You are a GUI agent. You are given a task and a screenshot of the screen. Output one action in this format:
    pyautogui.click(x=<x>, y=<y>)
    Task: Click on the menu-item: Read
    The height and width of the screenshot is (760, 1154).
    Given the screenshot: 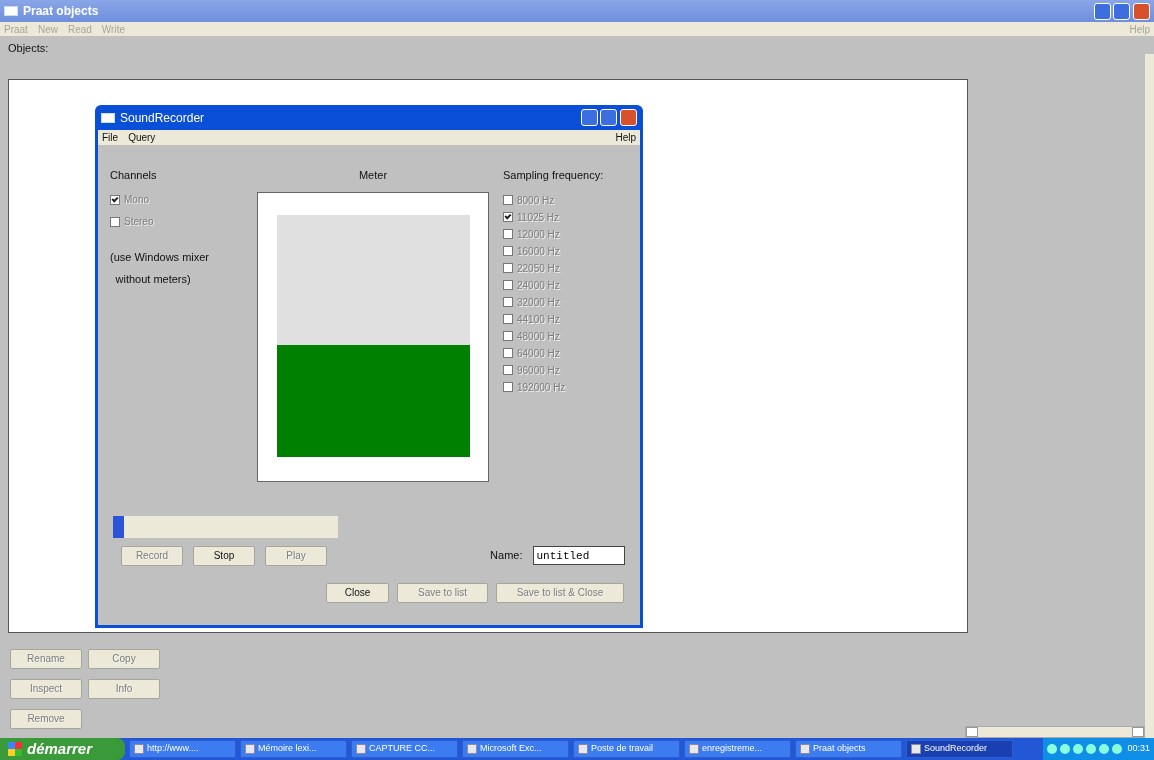 What is the action you would take?
    pyautogui.click(x=79, y=29)
    